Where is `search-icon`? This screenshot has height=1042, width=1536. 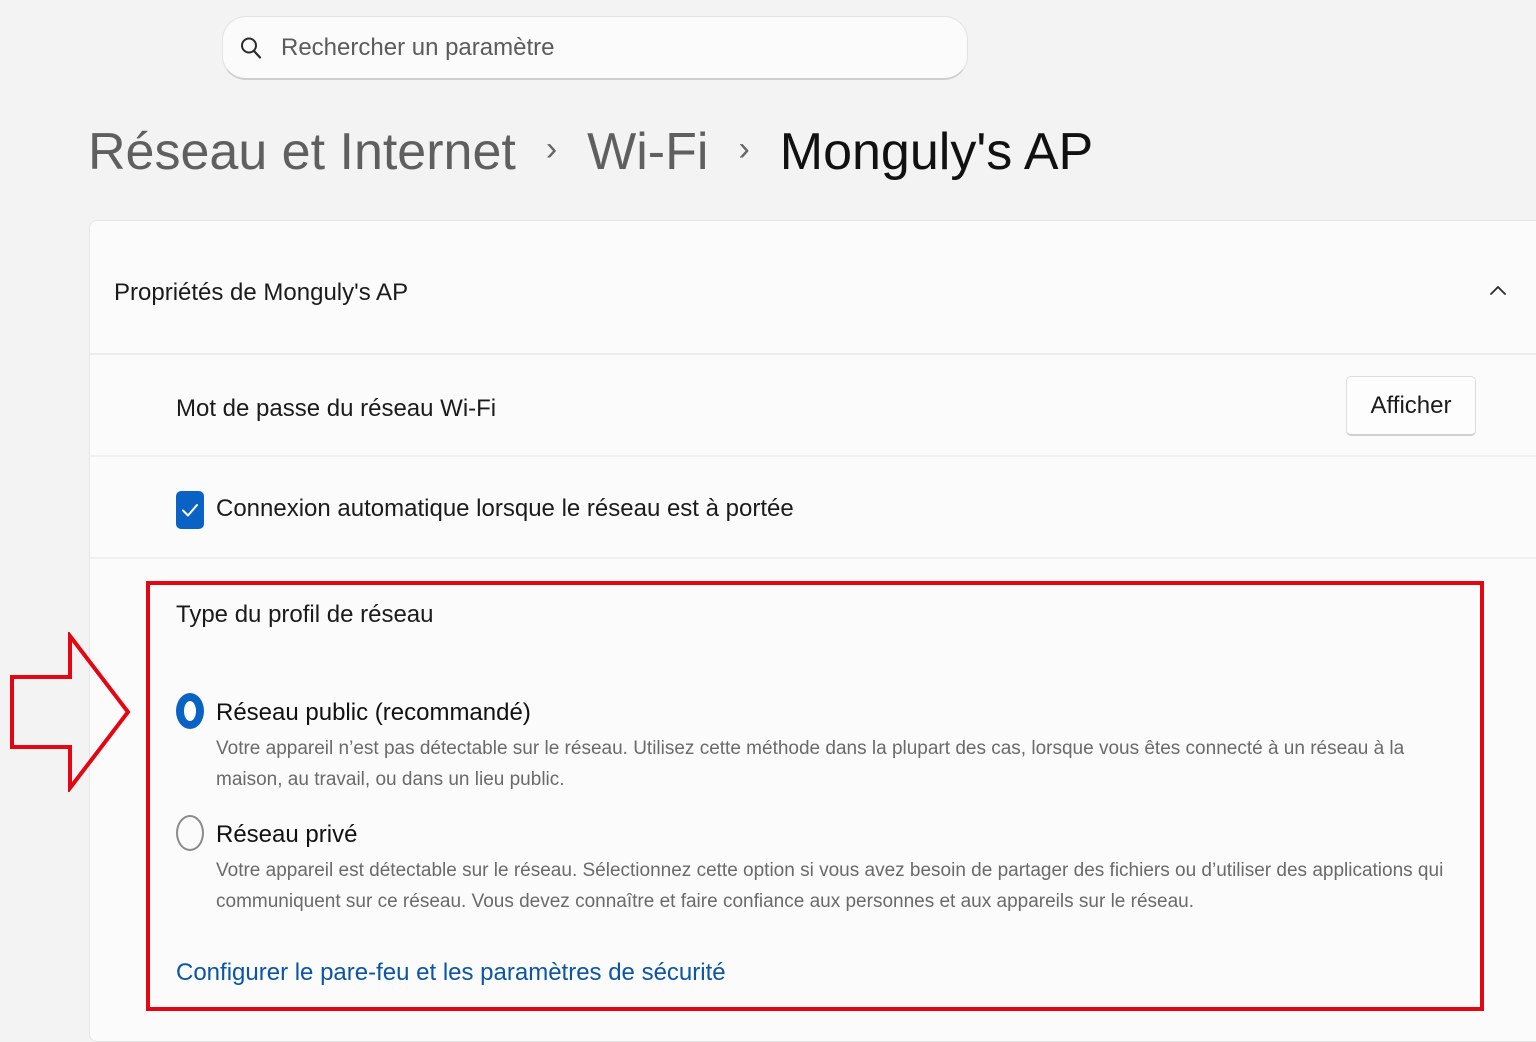
search-icon is located at coordinates (251, 48).